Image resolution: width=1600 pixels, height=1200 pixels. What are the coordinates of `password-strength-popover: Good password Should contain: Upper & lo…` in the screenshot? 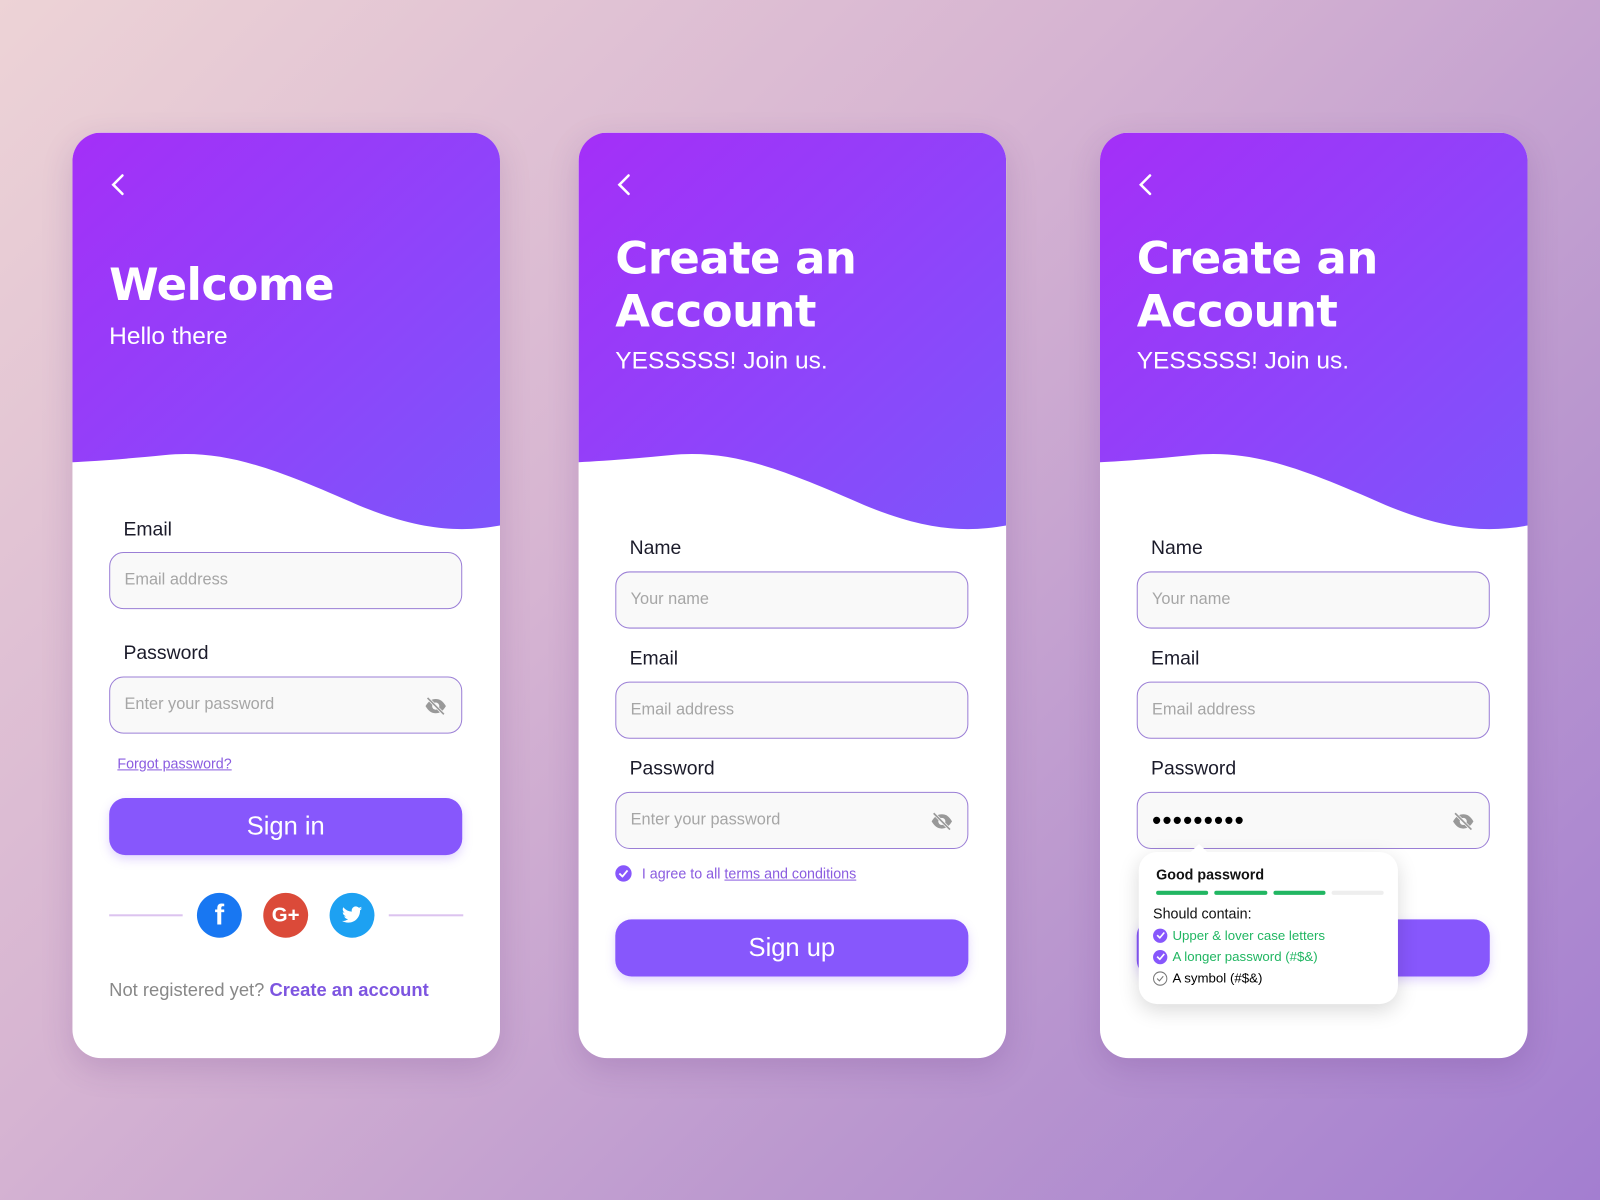 It's located at (1268, 924).